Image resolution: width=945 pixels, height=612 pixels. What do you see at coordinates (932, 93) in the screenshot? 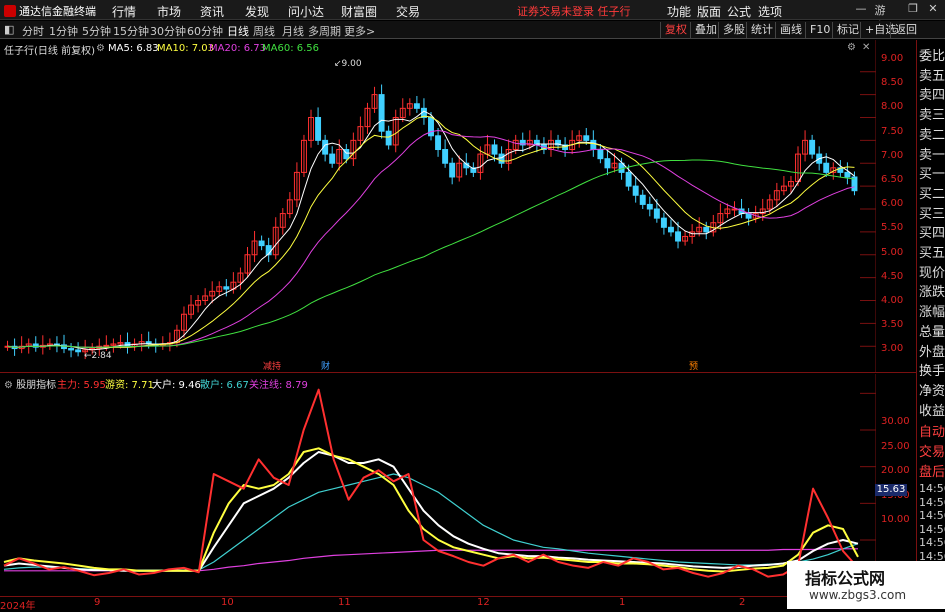
I see `side-panel-item: 卖四` at bounding box center [932, 93].